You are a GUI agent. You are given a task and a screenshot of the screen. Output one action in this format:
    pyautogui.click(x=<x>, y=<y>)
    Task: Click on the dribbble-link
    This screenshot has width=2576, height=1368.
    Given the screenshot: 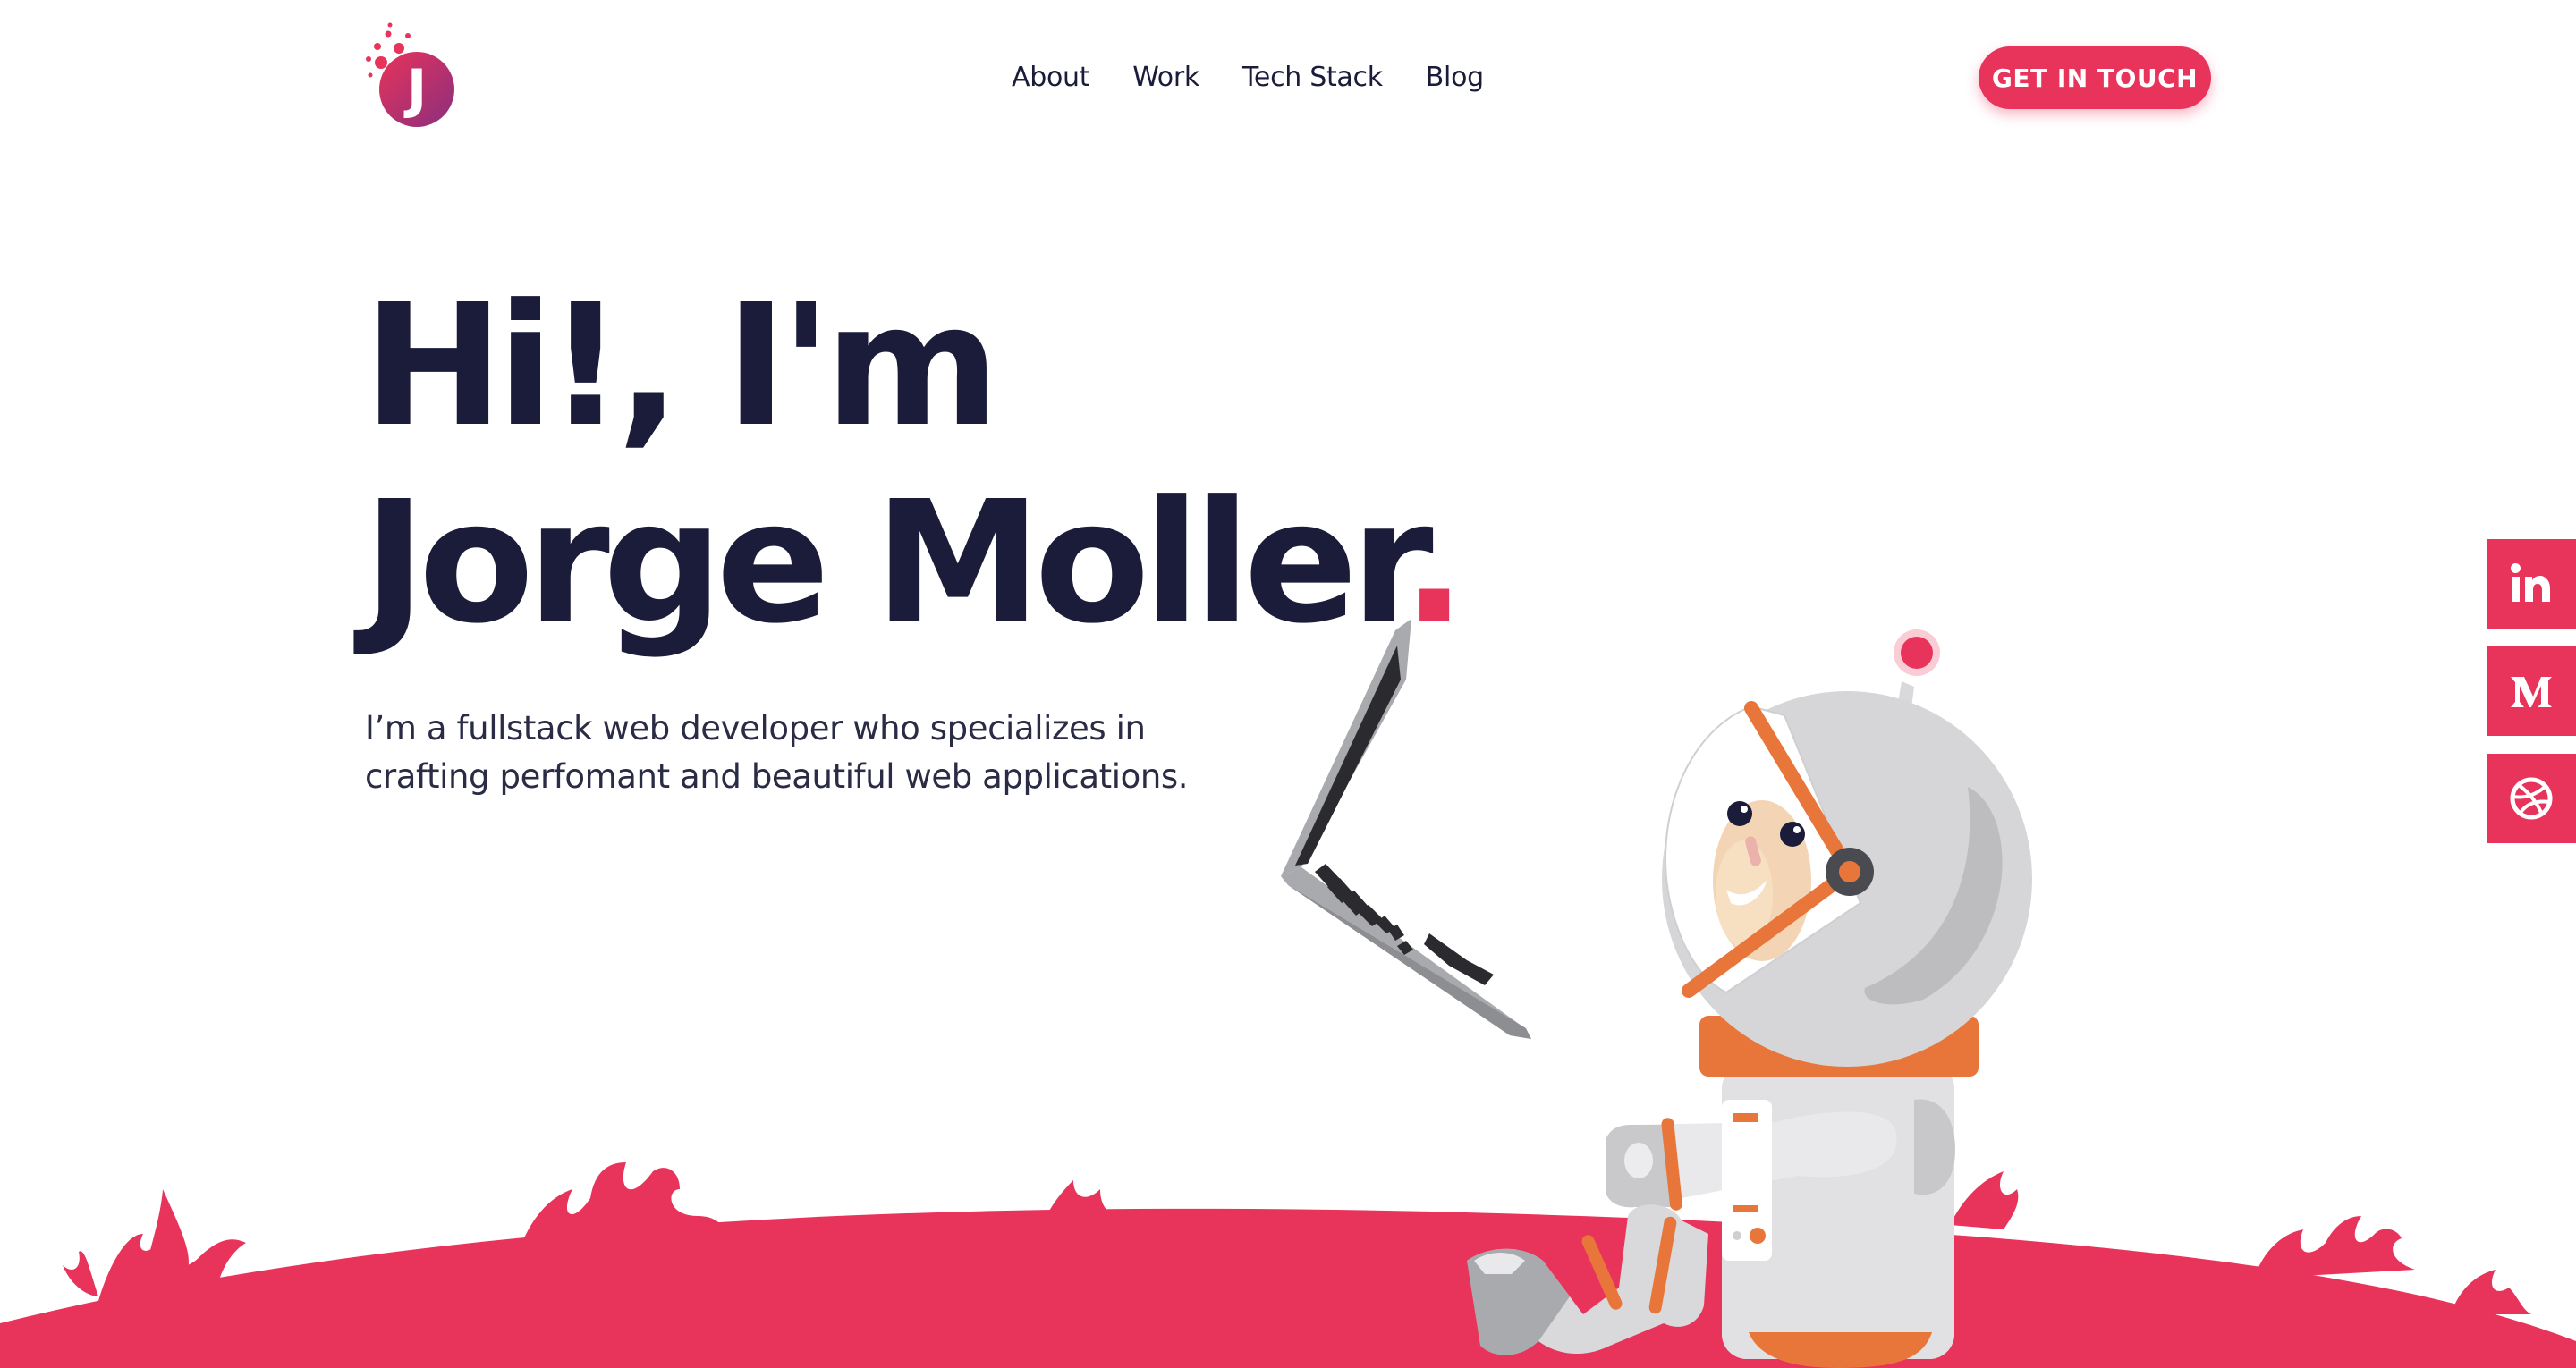 What is the action you would take?
    pyautogui.click(x=2531, y=799)
    